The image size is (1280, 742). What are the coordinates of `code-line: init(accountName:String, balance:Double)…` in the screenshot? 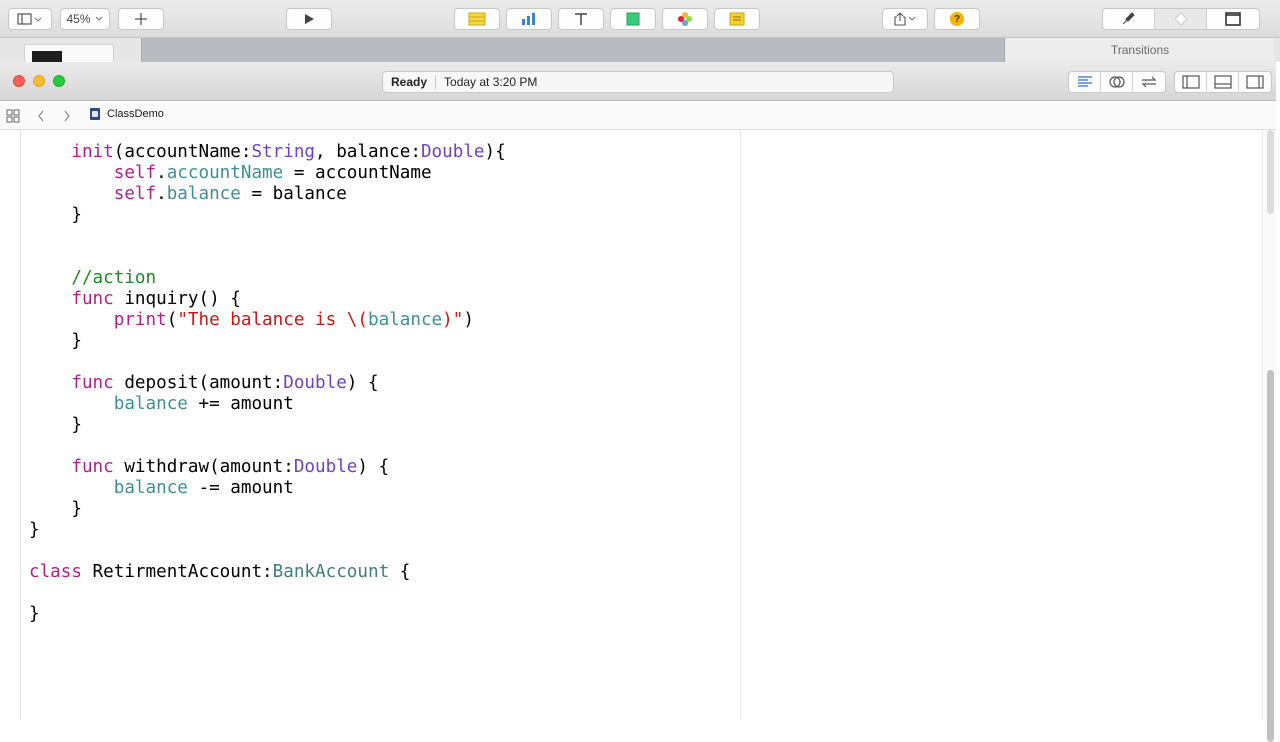 It's located at (267, 152).